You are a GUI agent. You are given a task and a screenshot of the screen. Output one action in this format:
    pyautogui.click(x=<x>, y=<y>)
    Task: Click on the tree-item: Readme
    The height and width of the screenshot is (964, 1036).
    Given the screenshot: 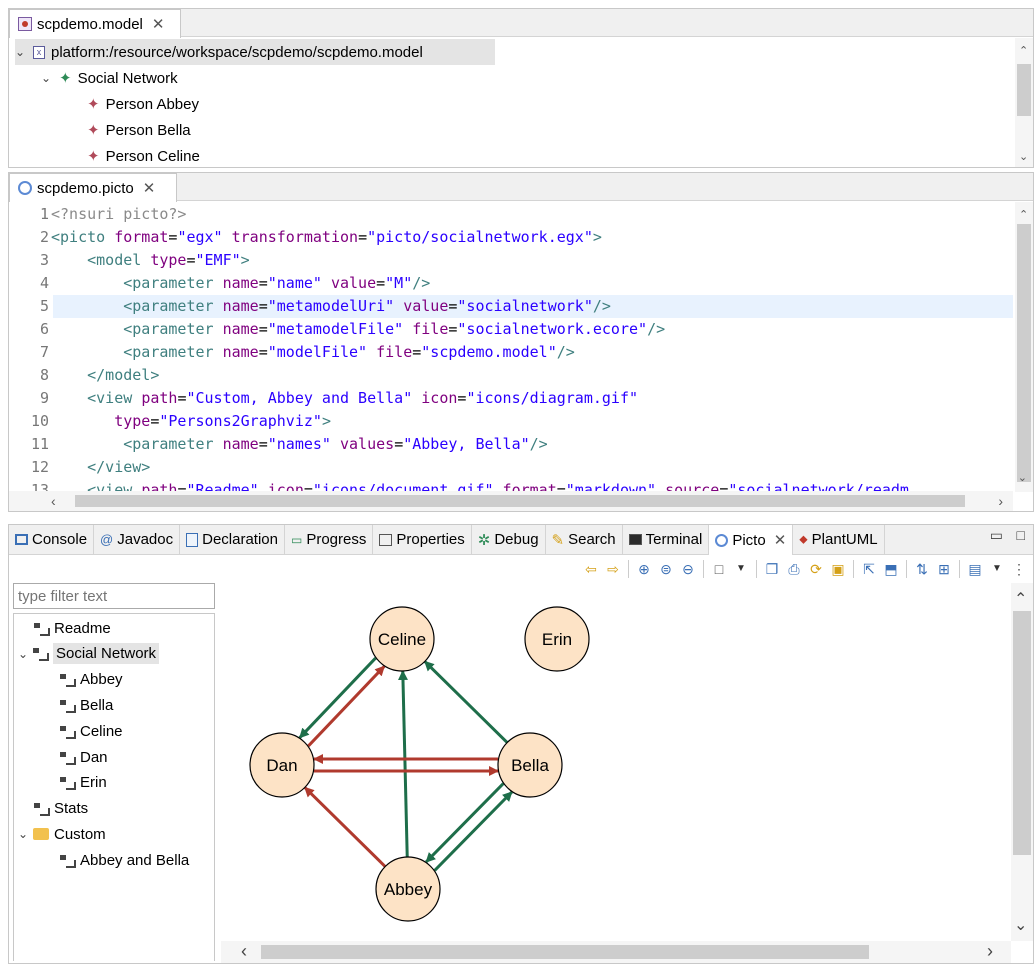 What is the action you would take?
    pyautogui.click(x=72, y=628)
    